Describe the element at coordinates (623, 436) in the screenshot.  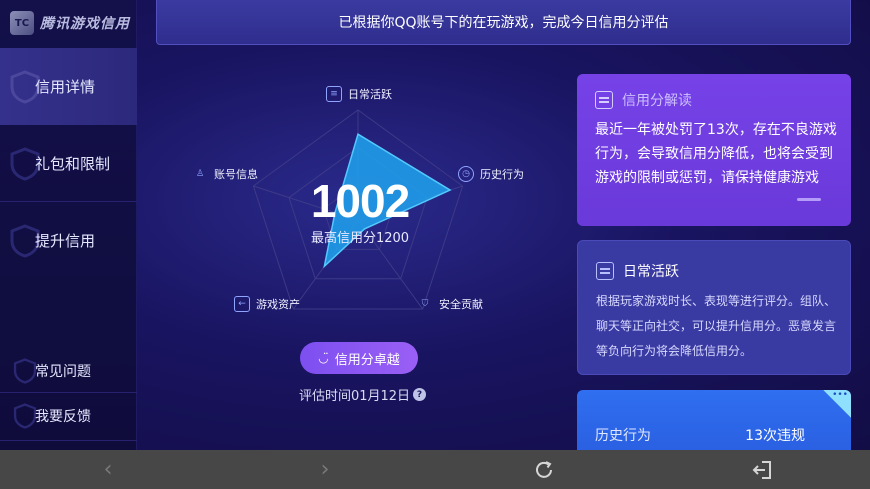
I see `history-key: 历史行为` at that location.